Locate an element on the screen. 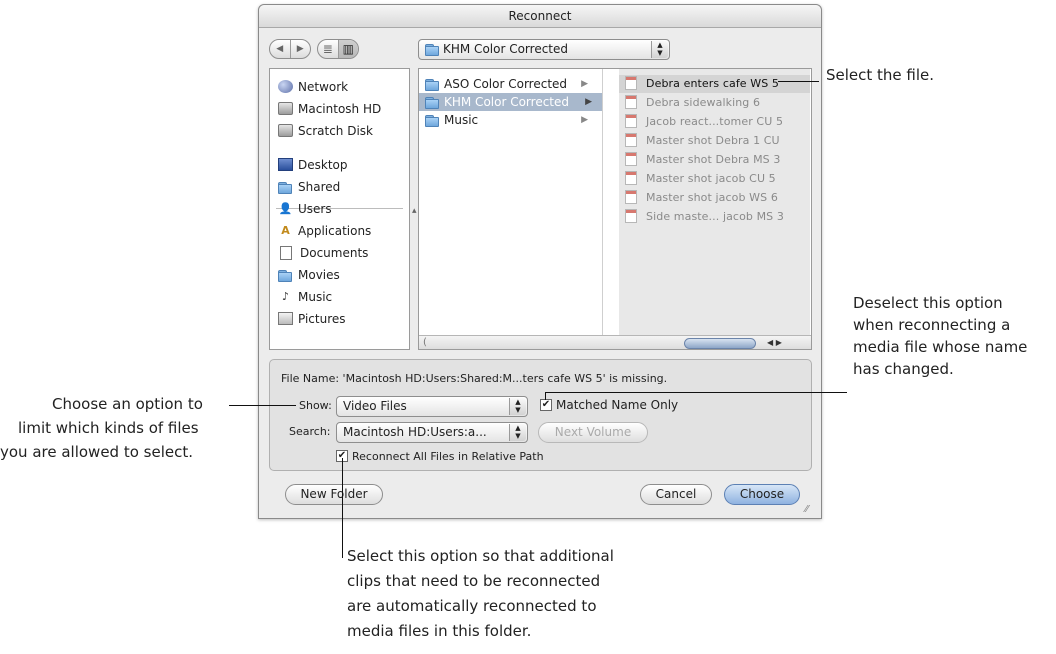 This screenshot has width=1056, height=654. sidebar-resize-handle: ▴ is located at coordinates (414, 211).